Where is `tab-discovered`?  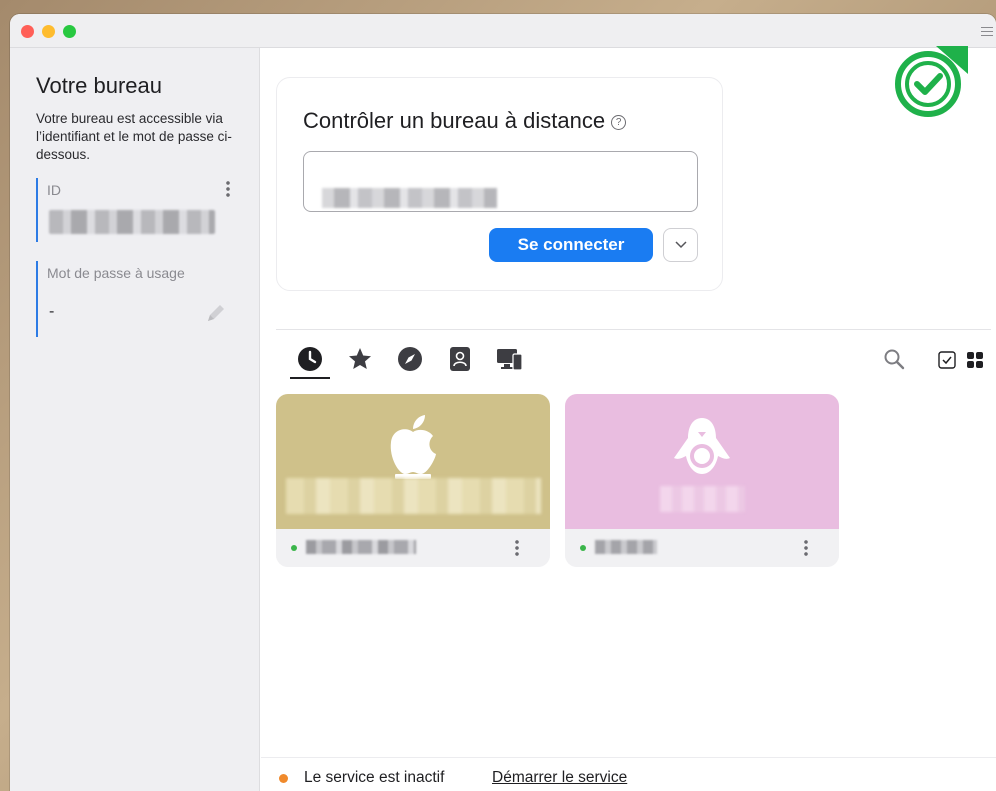
tab-discovered is located at coordinates (410, 359).